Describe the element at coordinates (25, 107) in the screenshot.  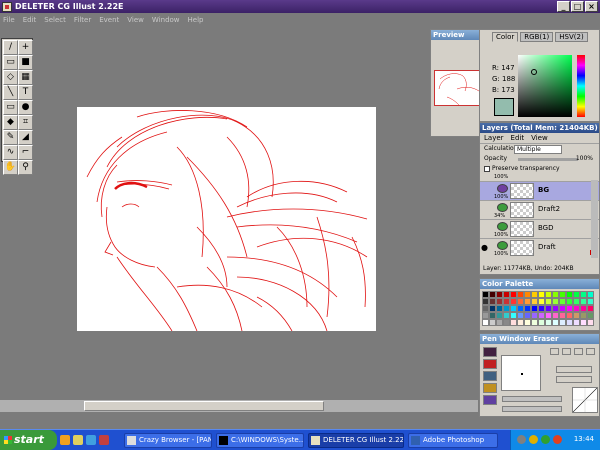
I see `blob-icon: ●` at that location.